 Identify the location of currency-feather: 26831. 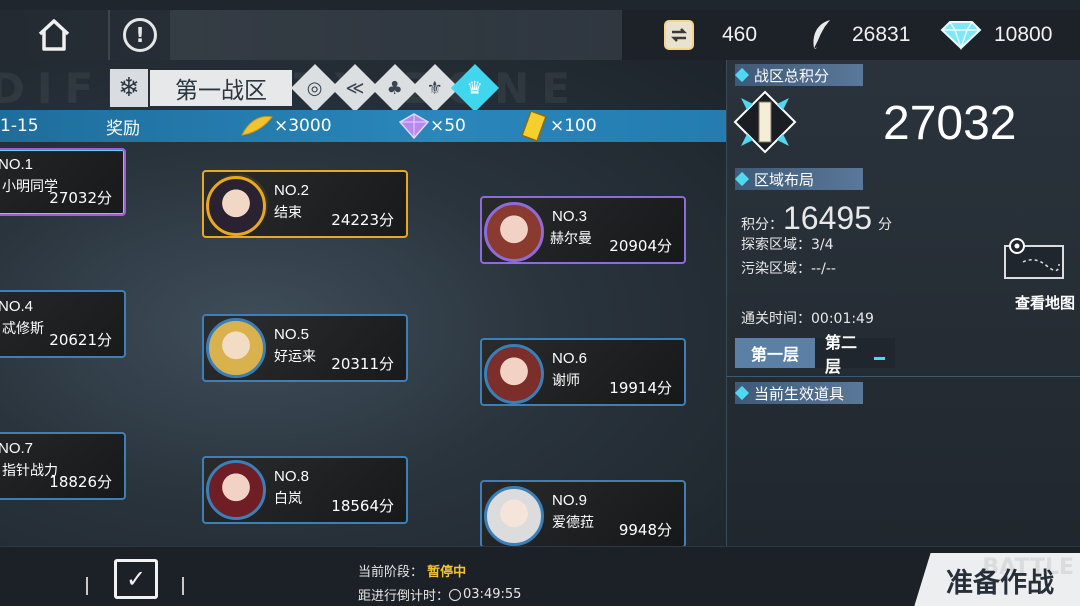
(859, 35).